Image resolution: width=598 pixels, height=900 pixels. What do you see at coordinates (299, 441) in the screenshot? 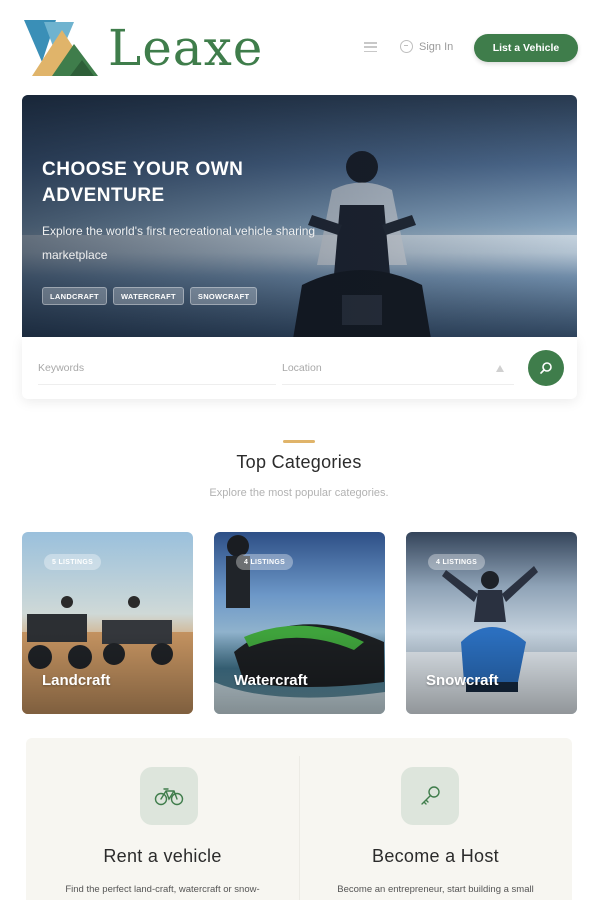
I see `section-accent-bar` at bounding box center [299, 441].